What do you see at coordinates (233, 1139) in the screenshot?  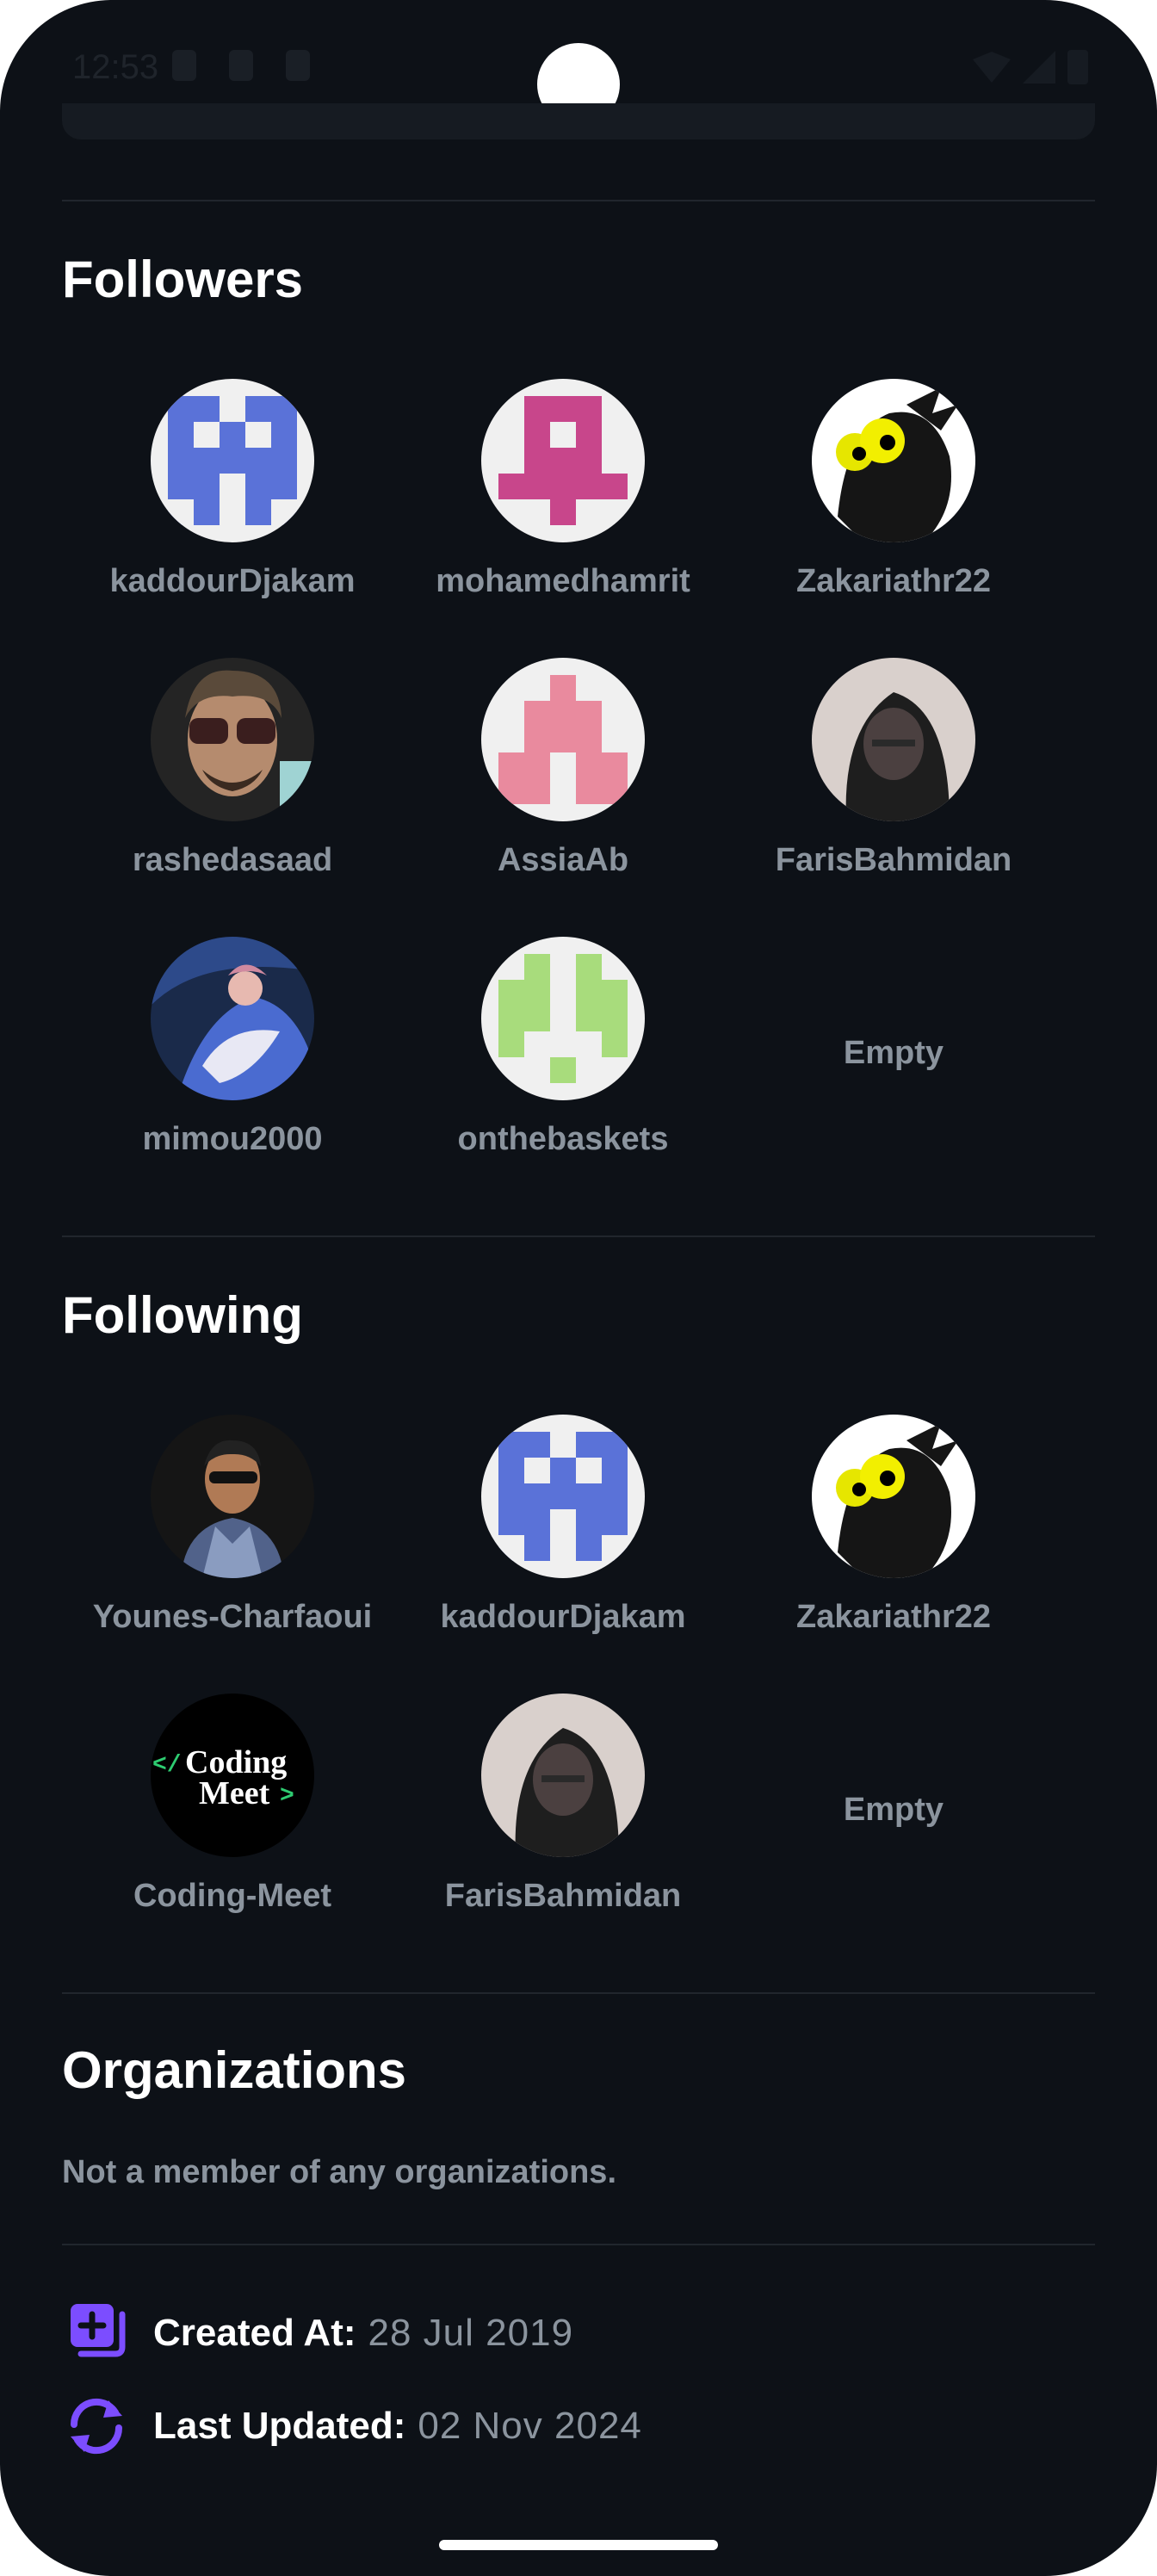 I see `username: mimou2000` at bounding box center [233, 1139].